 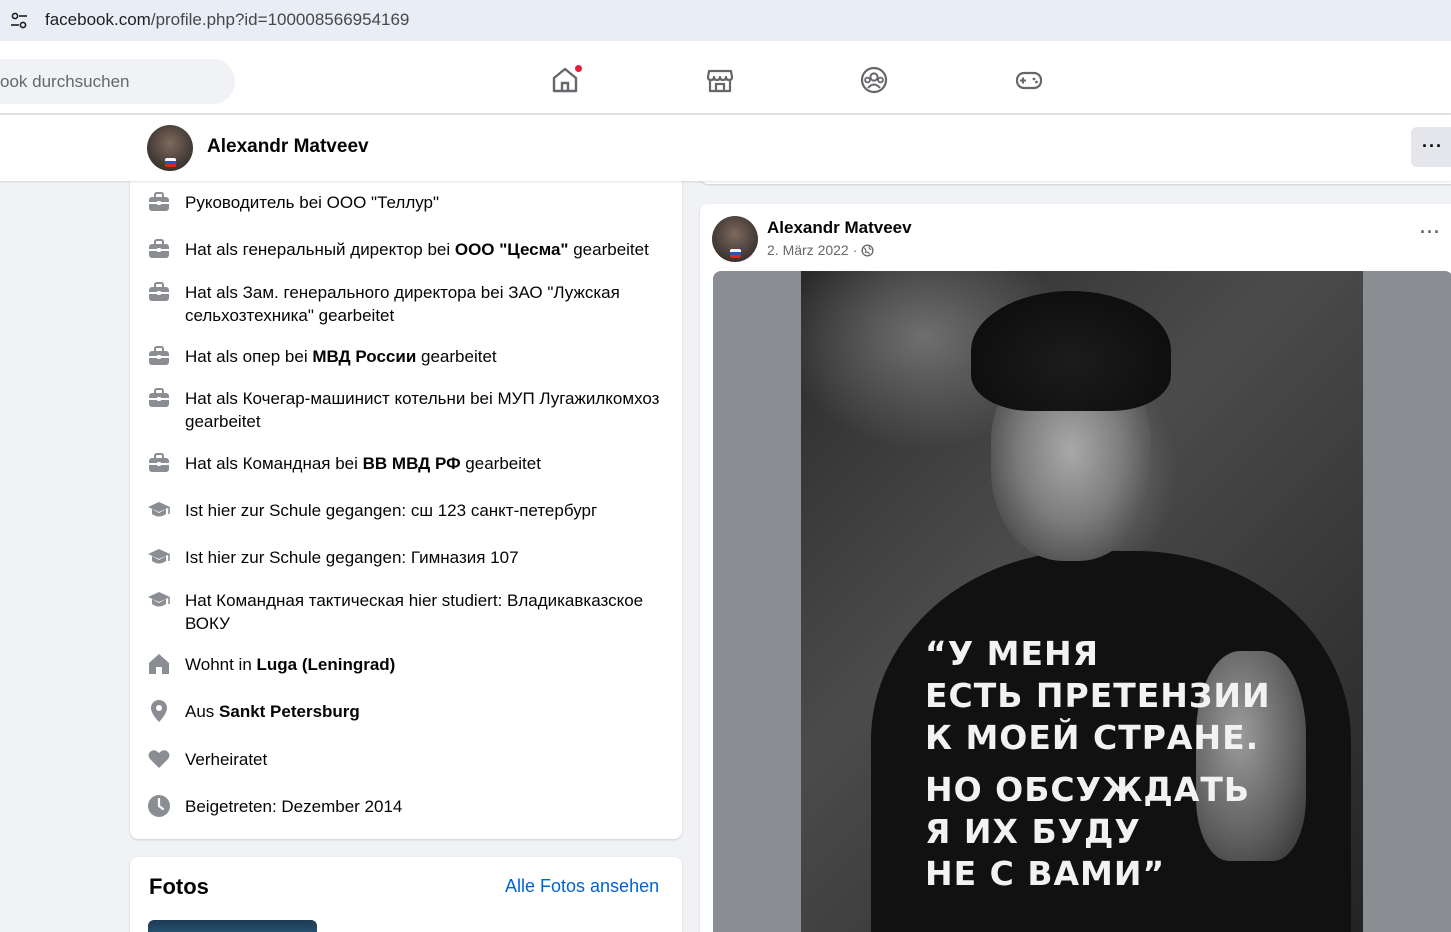 I want to click on intro-text: Hat als Командная bei, so click(x=274, y=463).